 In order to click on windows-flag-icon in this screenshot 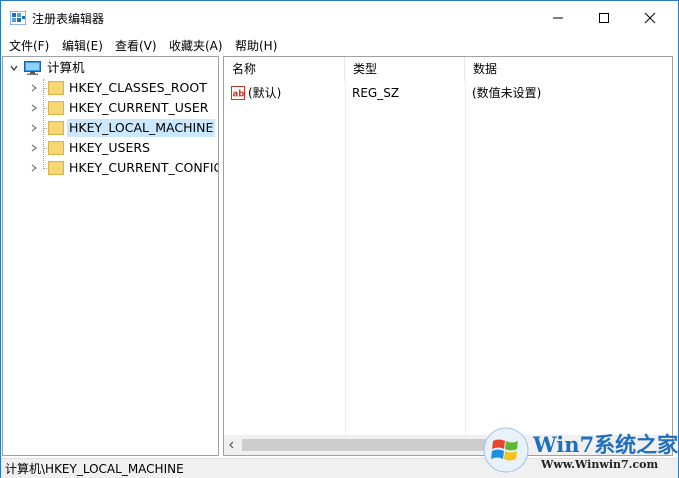, I will do `click(506, 450)`.